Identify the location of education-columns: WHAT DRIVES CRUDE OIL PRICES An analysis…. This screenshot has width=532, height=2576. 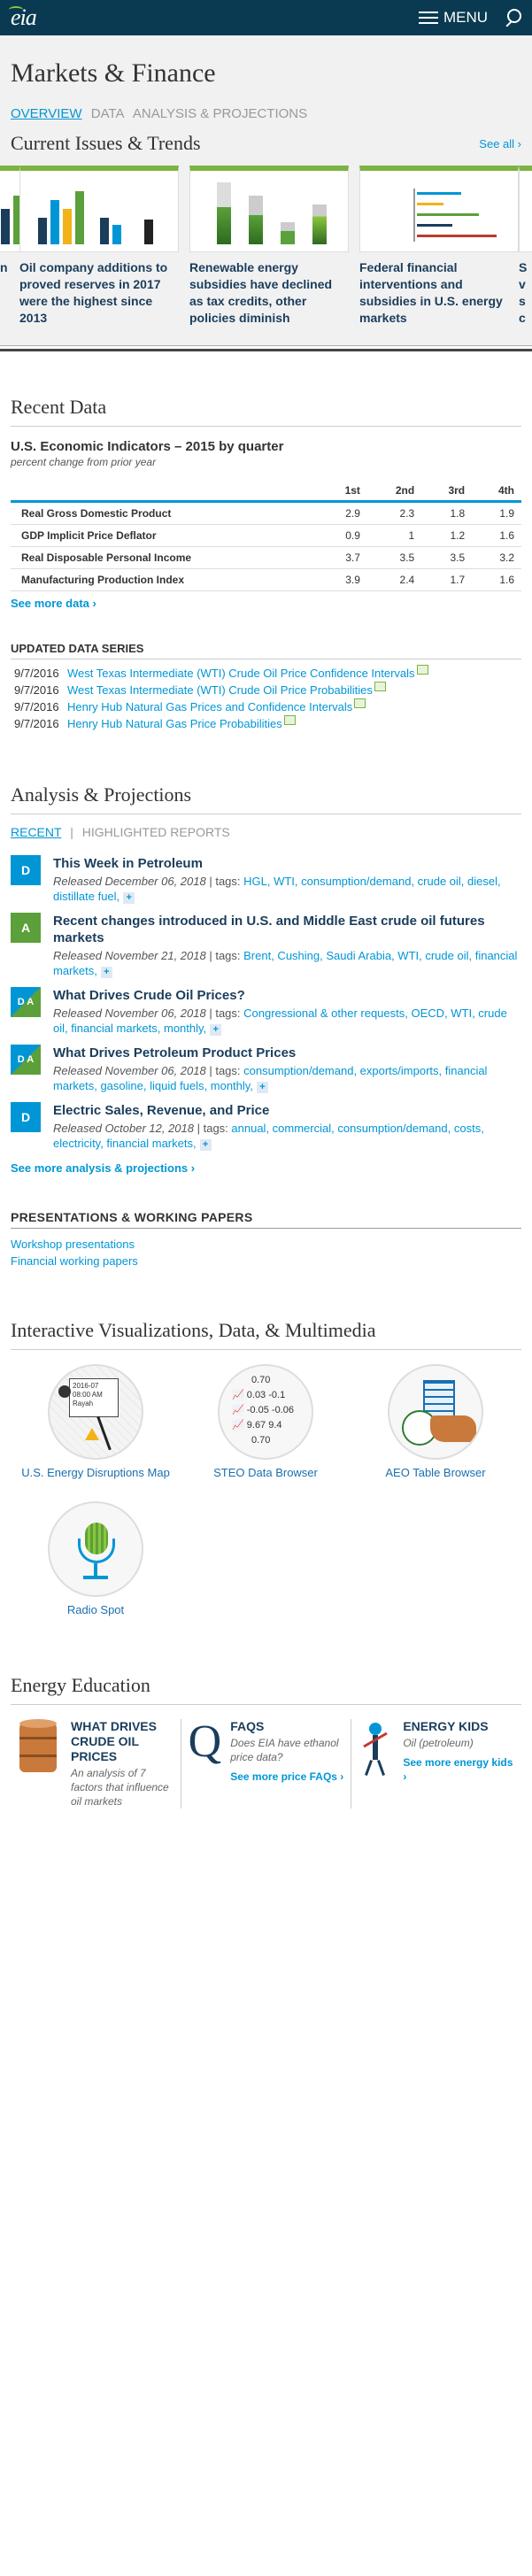
(266, 1757).